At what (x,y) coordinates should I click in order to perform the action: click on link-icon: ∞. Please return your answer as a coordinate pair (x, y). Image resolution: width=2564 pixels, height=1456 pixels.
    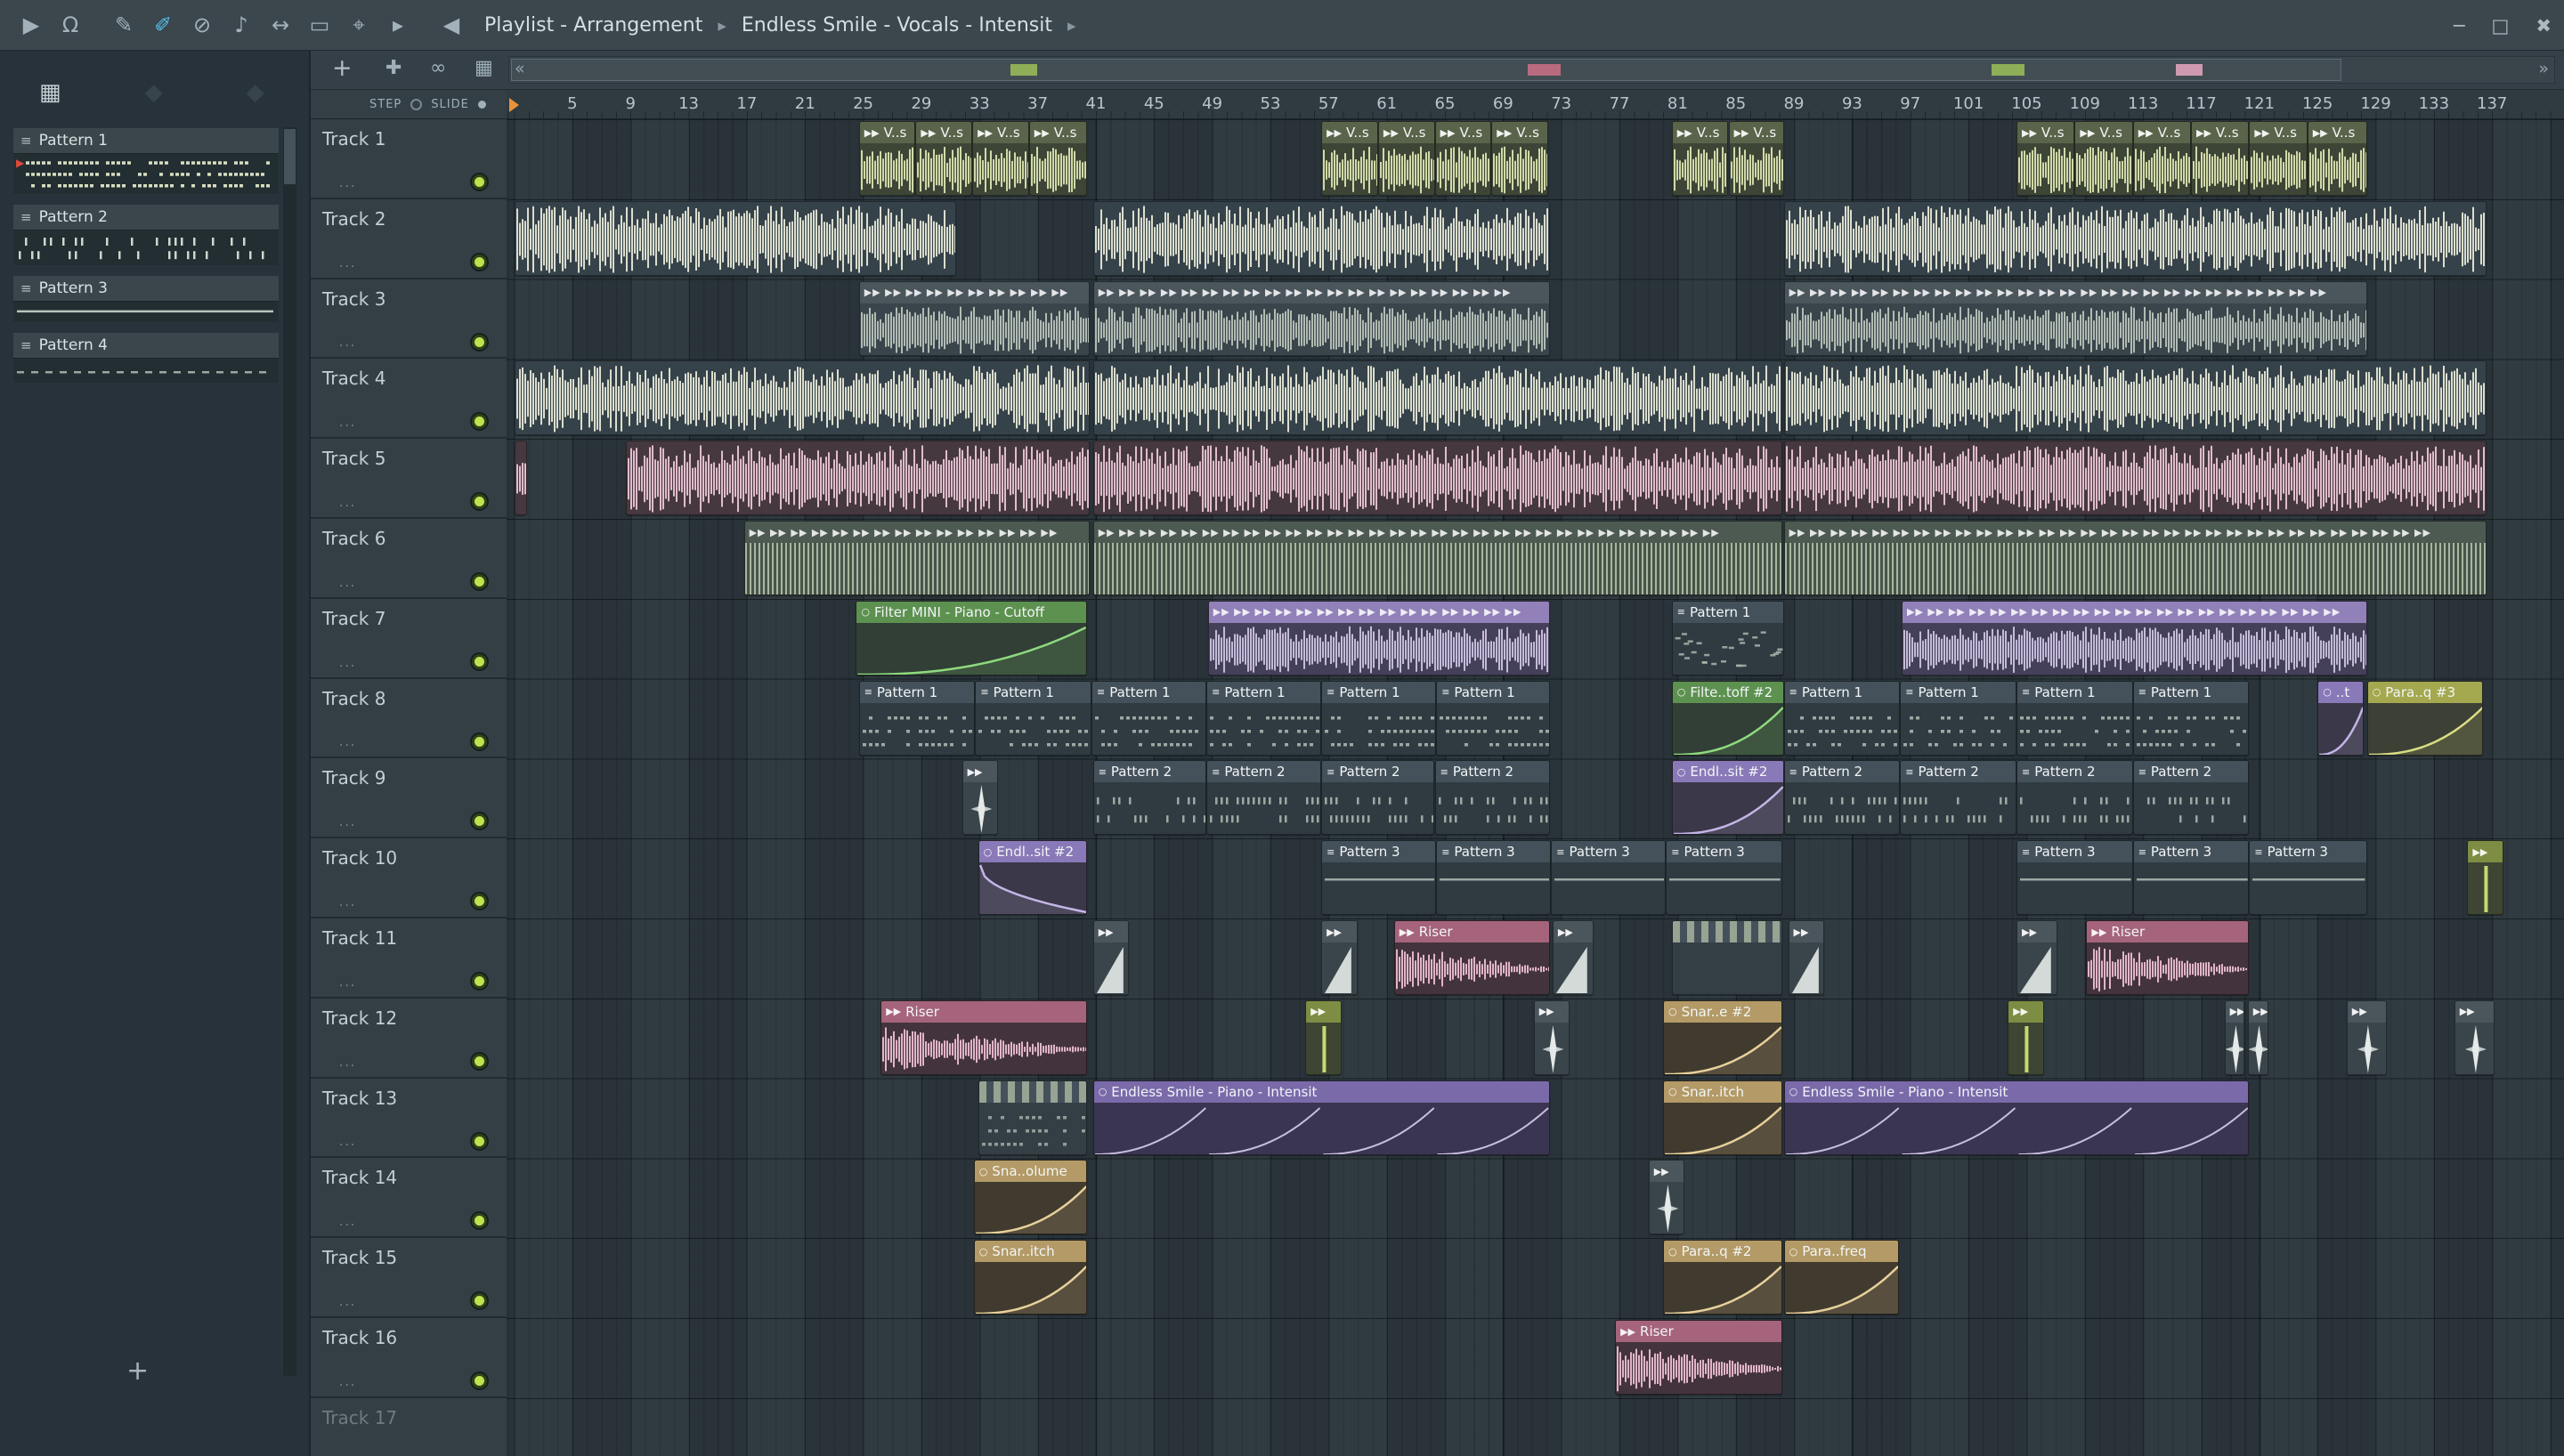
    Looking at the image, I should click on (438, 68).